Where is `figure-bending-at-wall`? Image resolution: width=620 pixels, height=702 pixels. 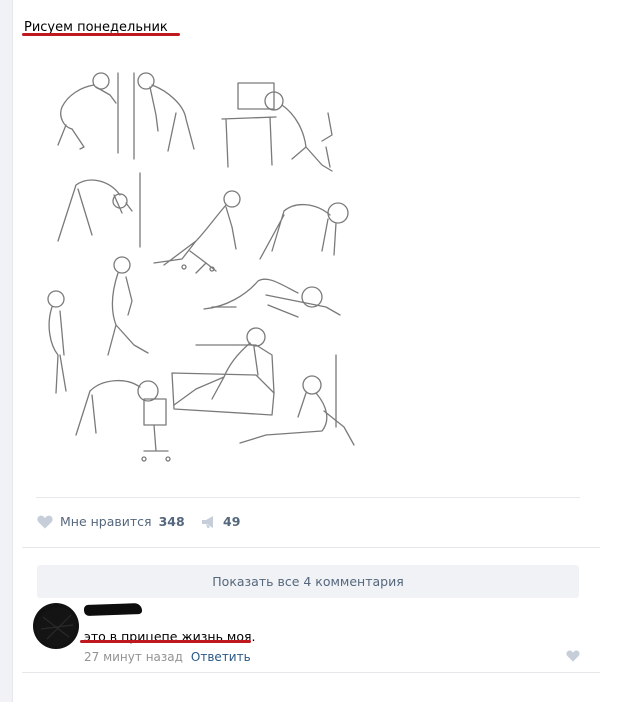
figure-bending-at-wall is located at coordinates (88, 113).